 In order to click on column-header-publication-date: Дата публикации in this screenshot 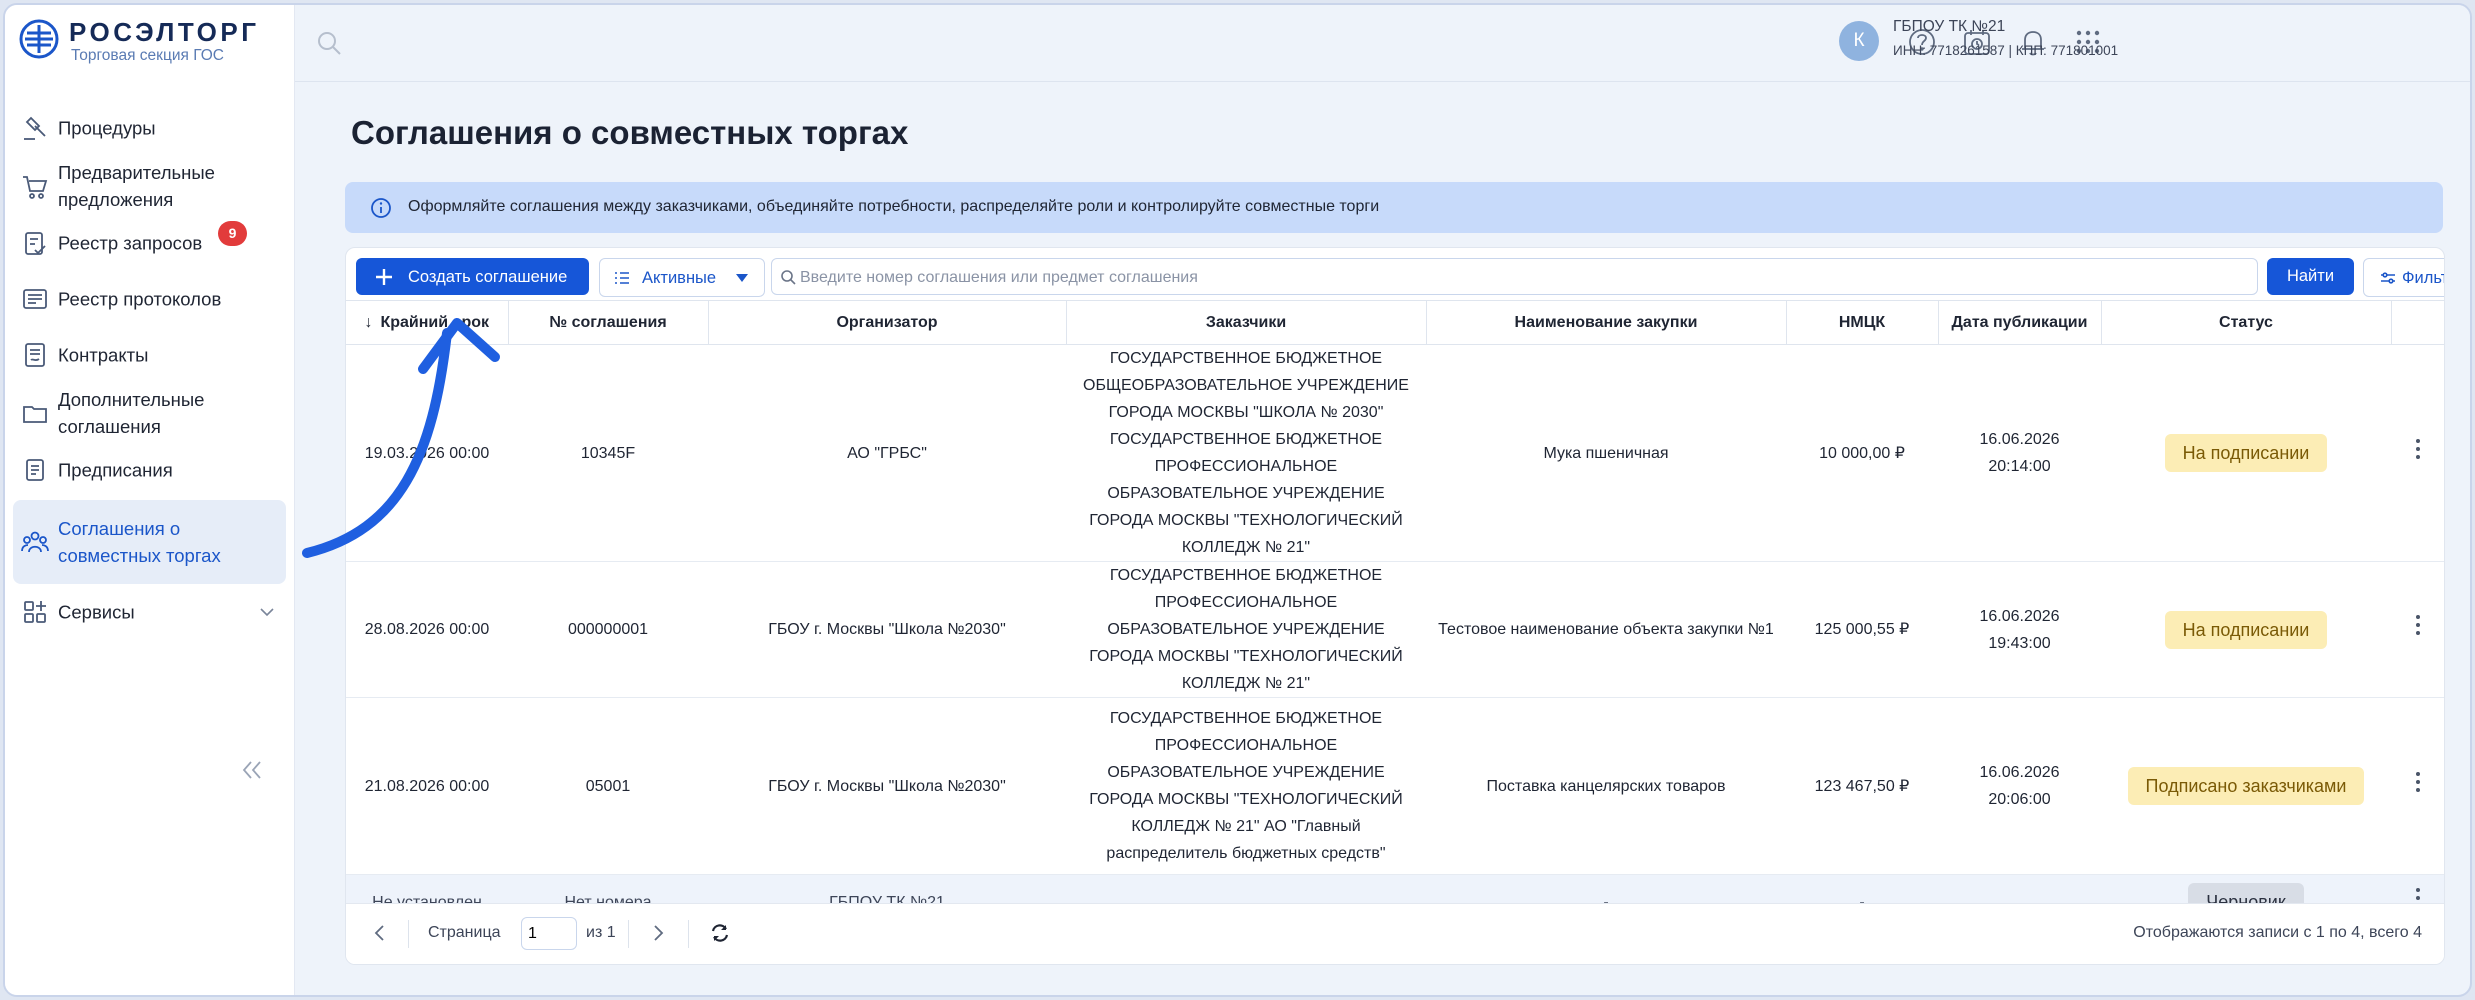, I will do `click(2020, 322)`.